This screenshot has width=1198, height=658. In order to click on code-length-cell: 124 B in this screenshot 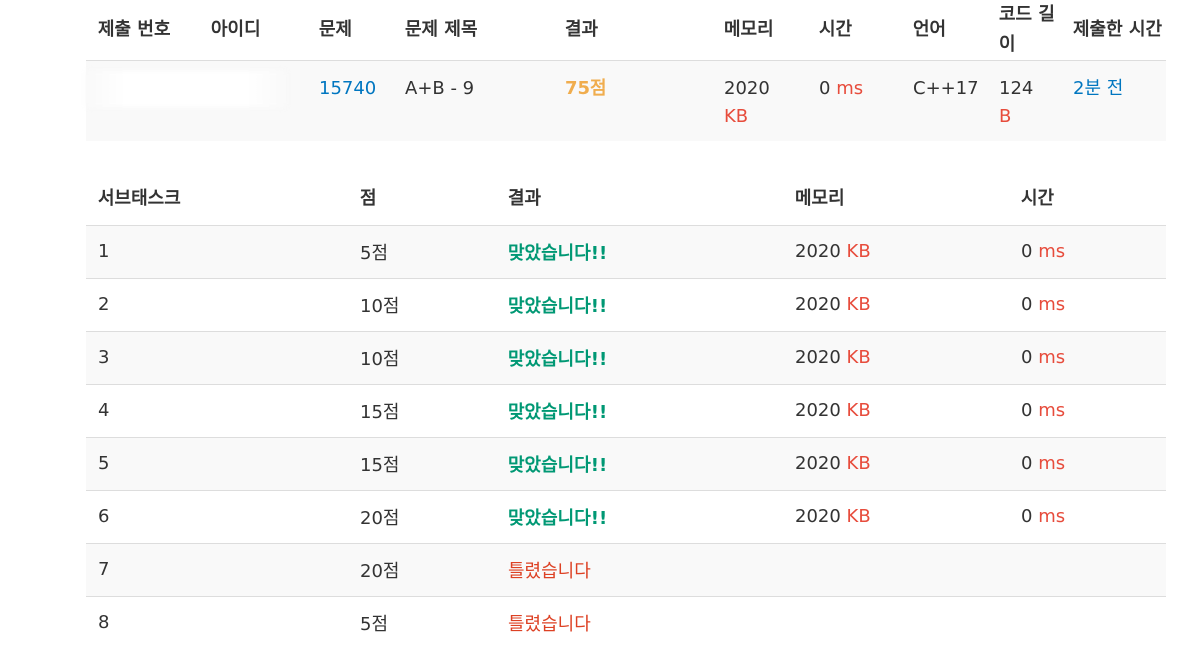, I will do `click(1024, 100)`.